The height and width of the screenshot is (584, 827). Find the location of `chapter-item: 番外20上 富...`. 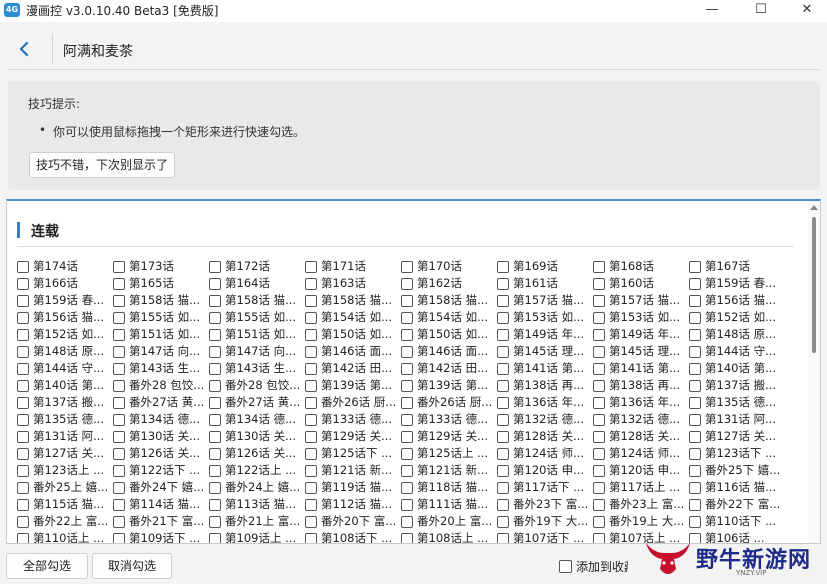

chapter-item: 番外20上 富... is located at coordinates (448, 521).